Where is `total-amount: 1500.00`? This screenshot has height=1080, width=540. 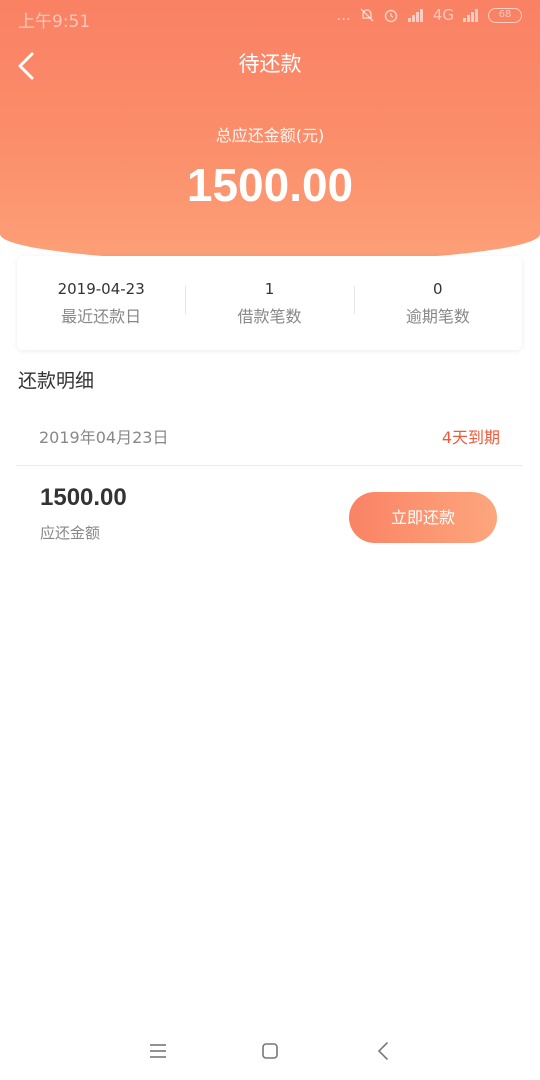 total-amount: 1500.00 is located at coordinates (270, 185).